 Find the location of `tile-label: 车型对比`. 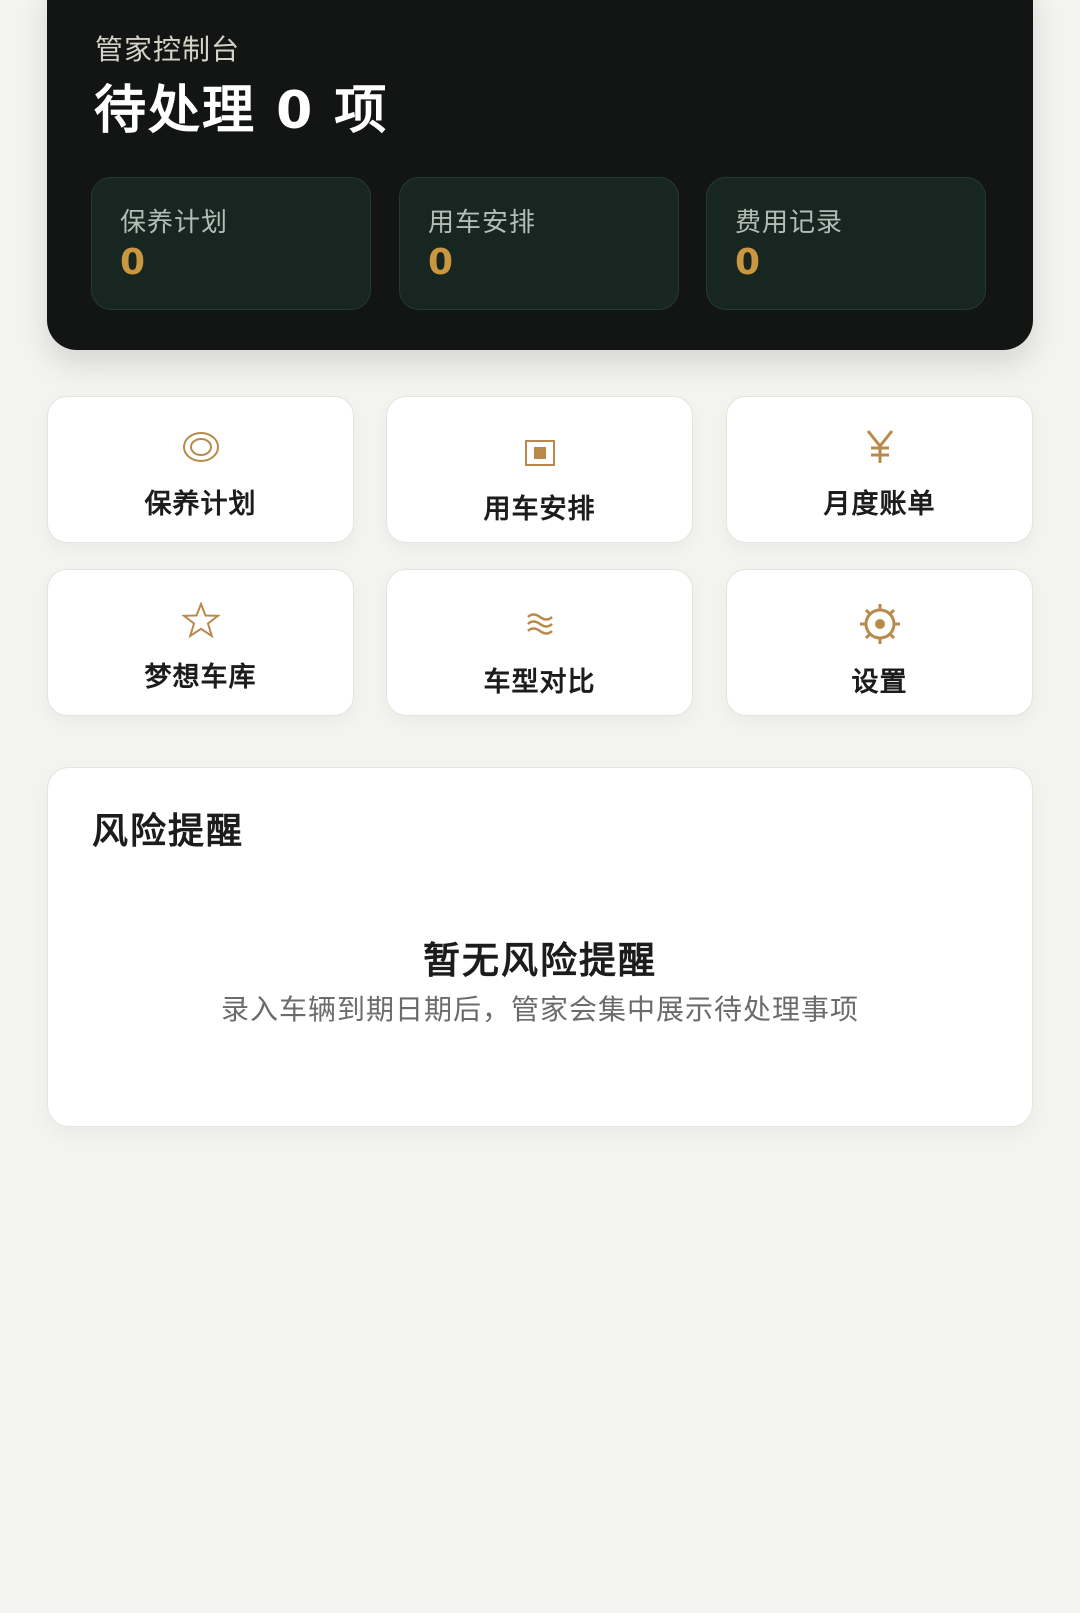

tile-label: 车型对比 is located at coordinates (539, 682).